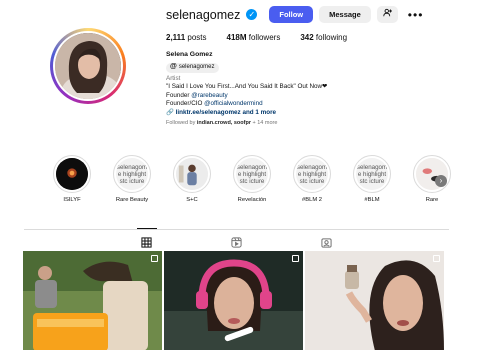  I want to click on highlight-label: #BLM, so click(372, 200).